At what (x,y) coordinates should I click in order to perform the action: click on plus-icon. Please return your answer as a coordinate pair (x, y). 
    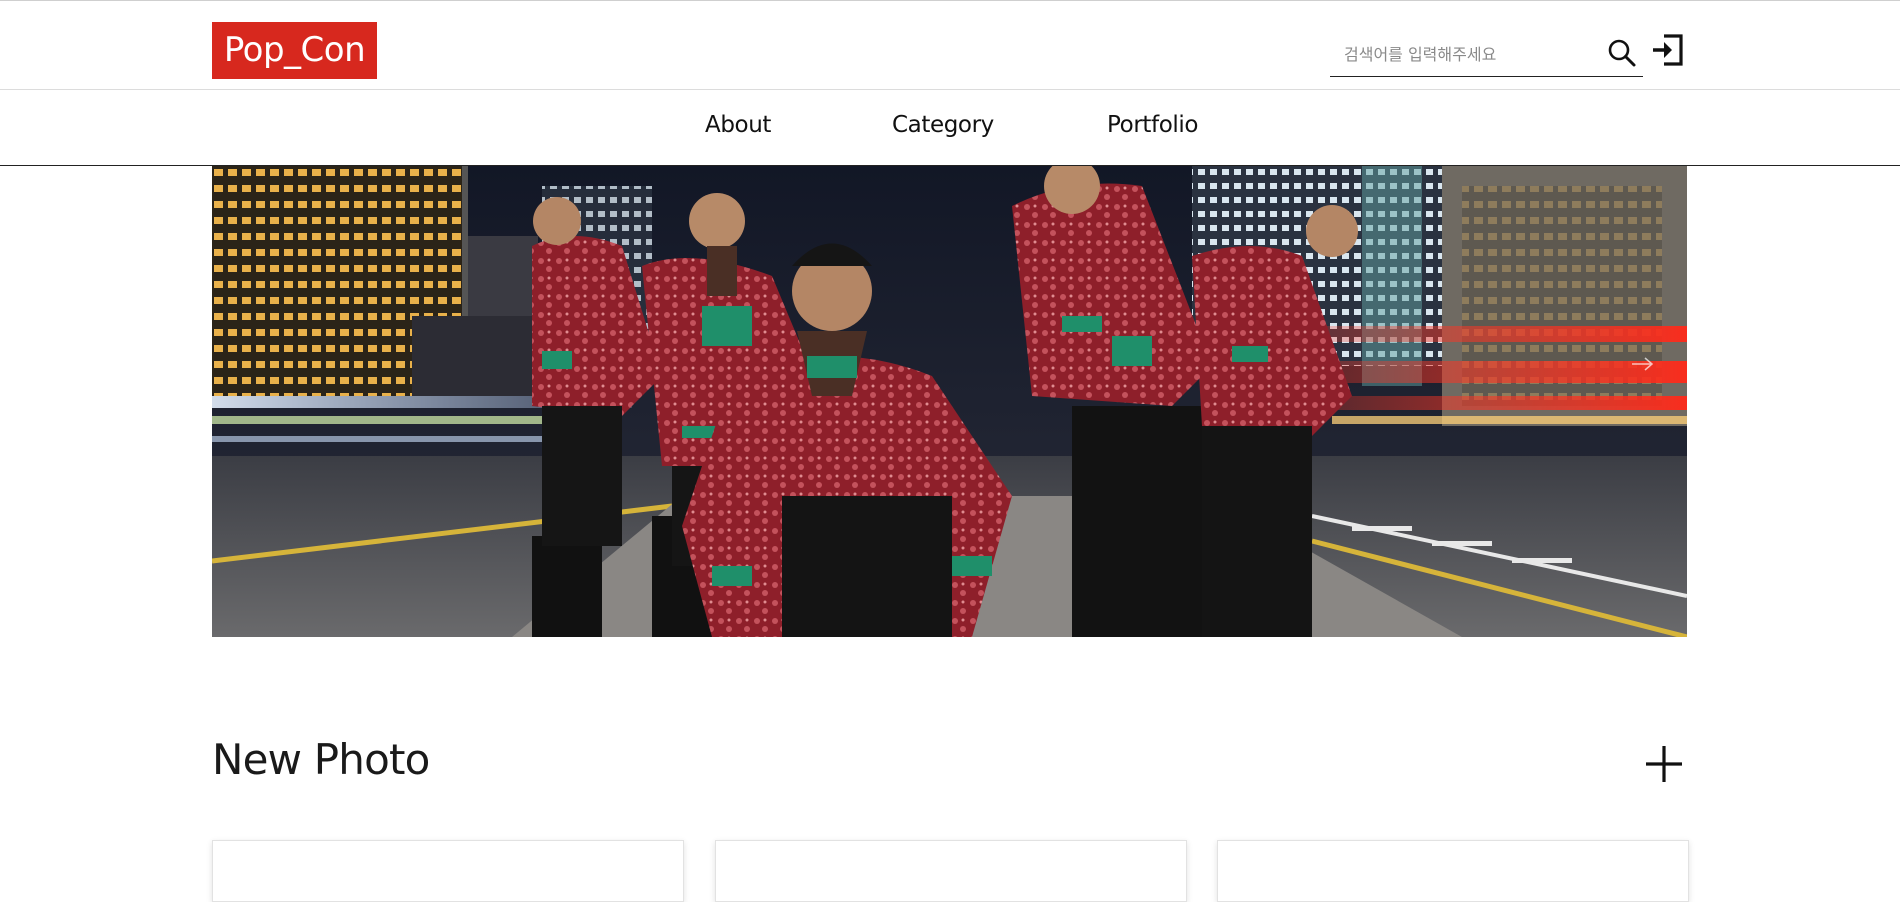
    Looking at the image, I should click on (1664, 764).